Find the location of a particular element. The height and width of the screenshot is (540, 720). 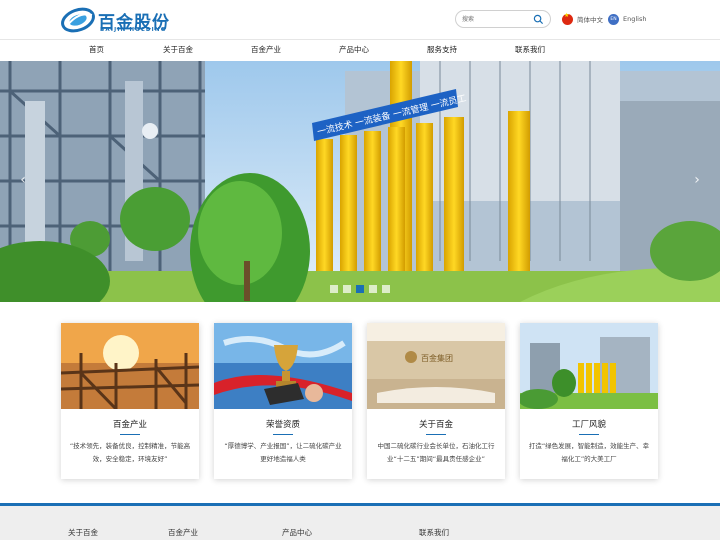

logo-name-en: BAIJIN HOLDING is located at coordinates (133, 30).